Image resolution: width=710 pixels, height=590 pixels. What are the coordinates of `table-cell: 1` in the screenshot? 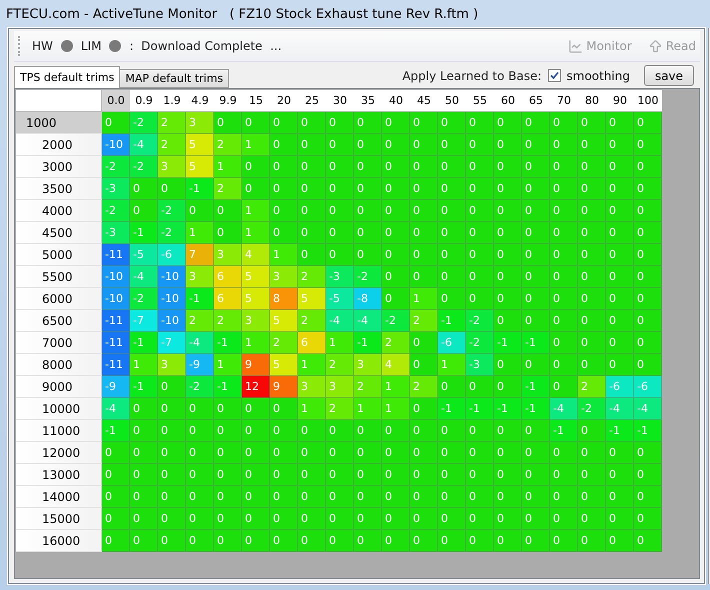 It's located at (228, 365).